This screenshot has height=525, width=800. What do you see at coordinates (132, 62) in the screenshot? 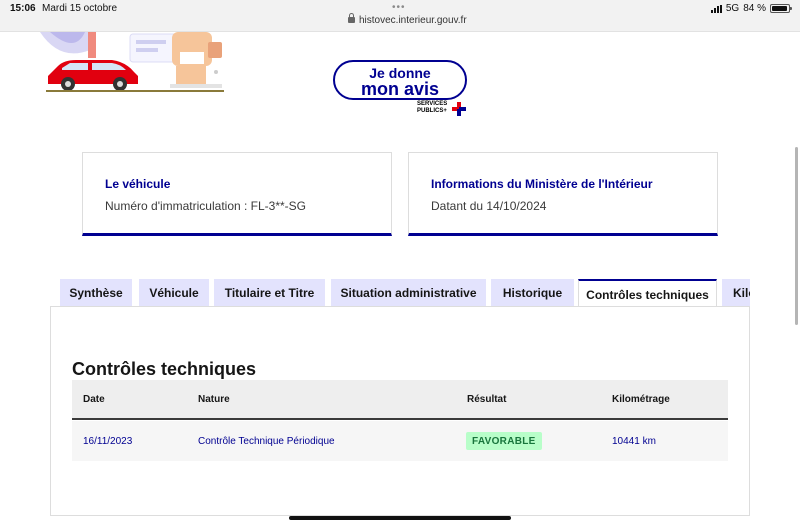
I see `car-illustration` at bounding box center [132, 62].